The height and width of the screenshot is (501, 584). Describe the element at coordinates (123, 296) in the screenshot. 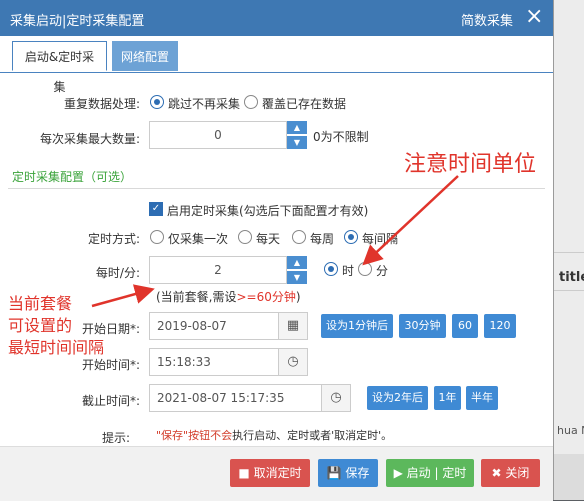

I see `arrow-to-package` at that location.